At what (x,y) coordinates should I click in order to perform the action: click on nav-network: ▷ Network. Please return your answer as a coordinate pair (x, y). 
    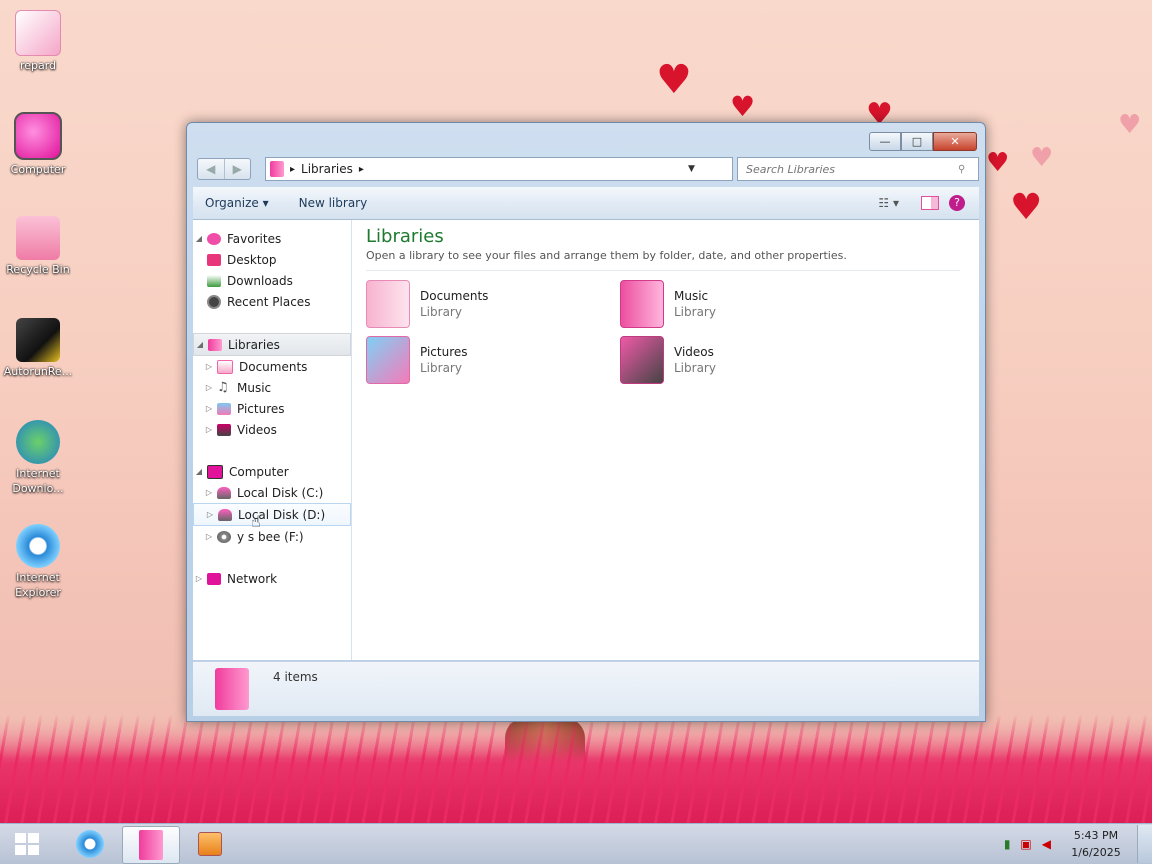
    Looking at the image, I should click on (272, 578).